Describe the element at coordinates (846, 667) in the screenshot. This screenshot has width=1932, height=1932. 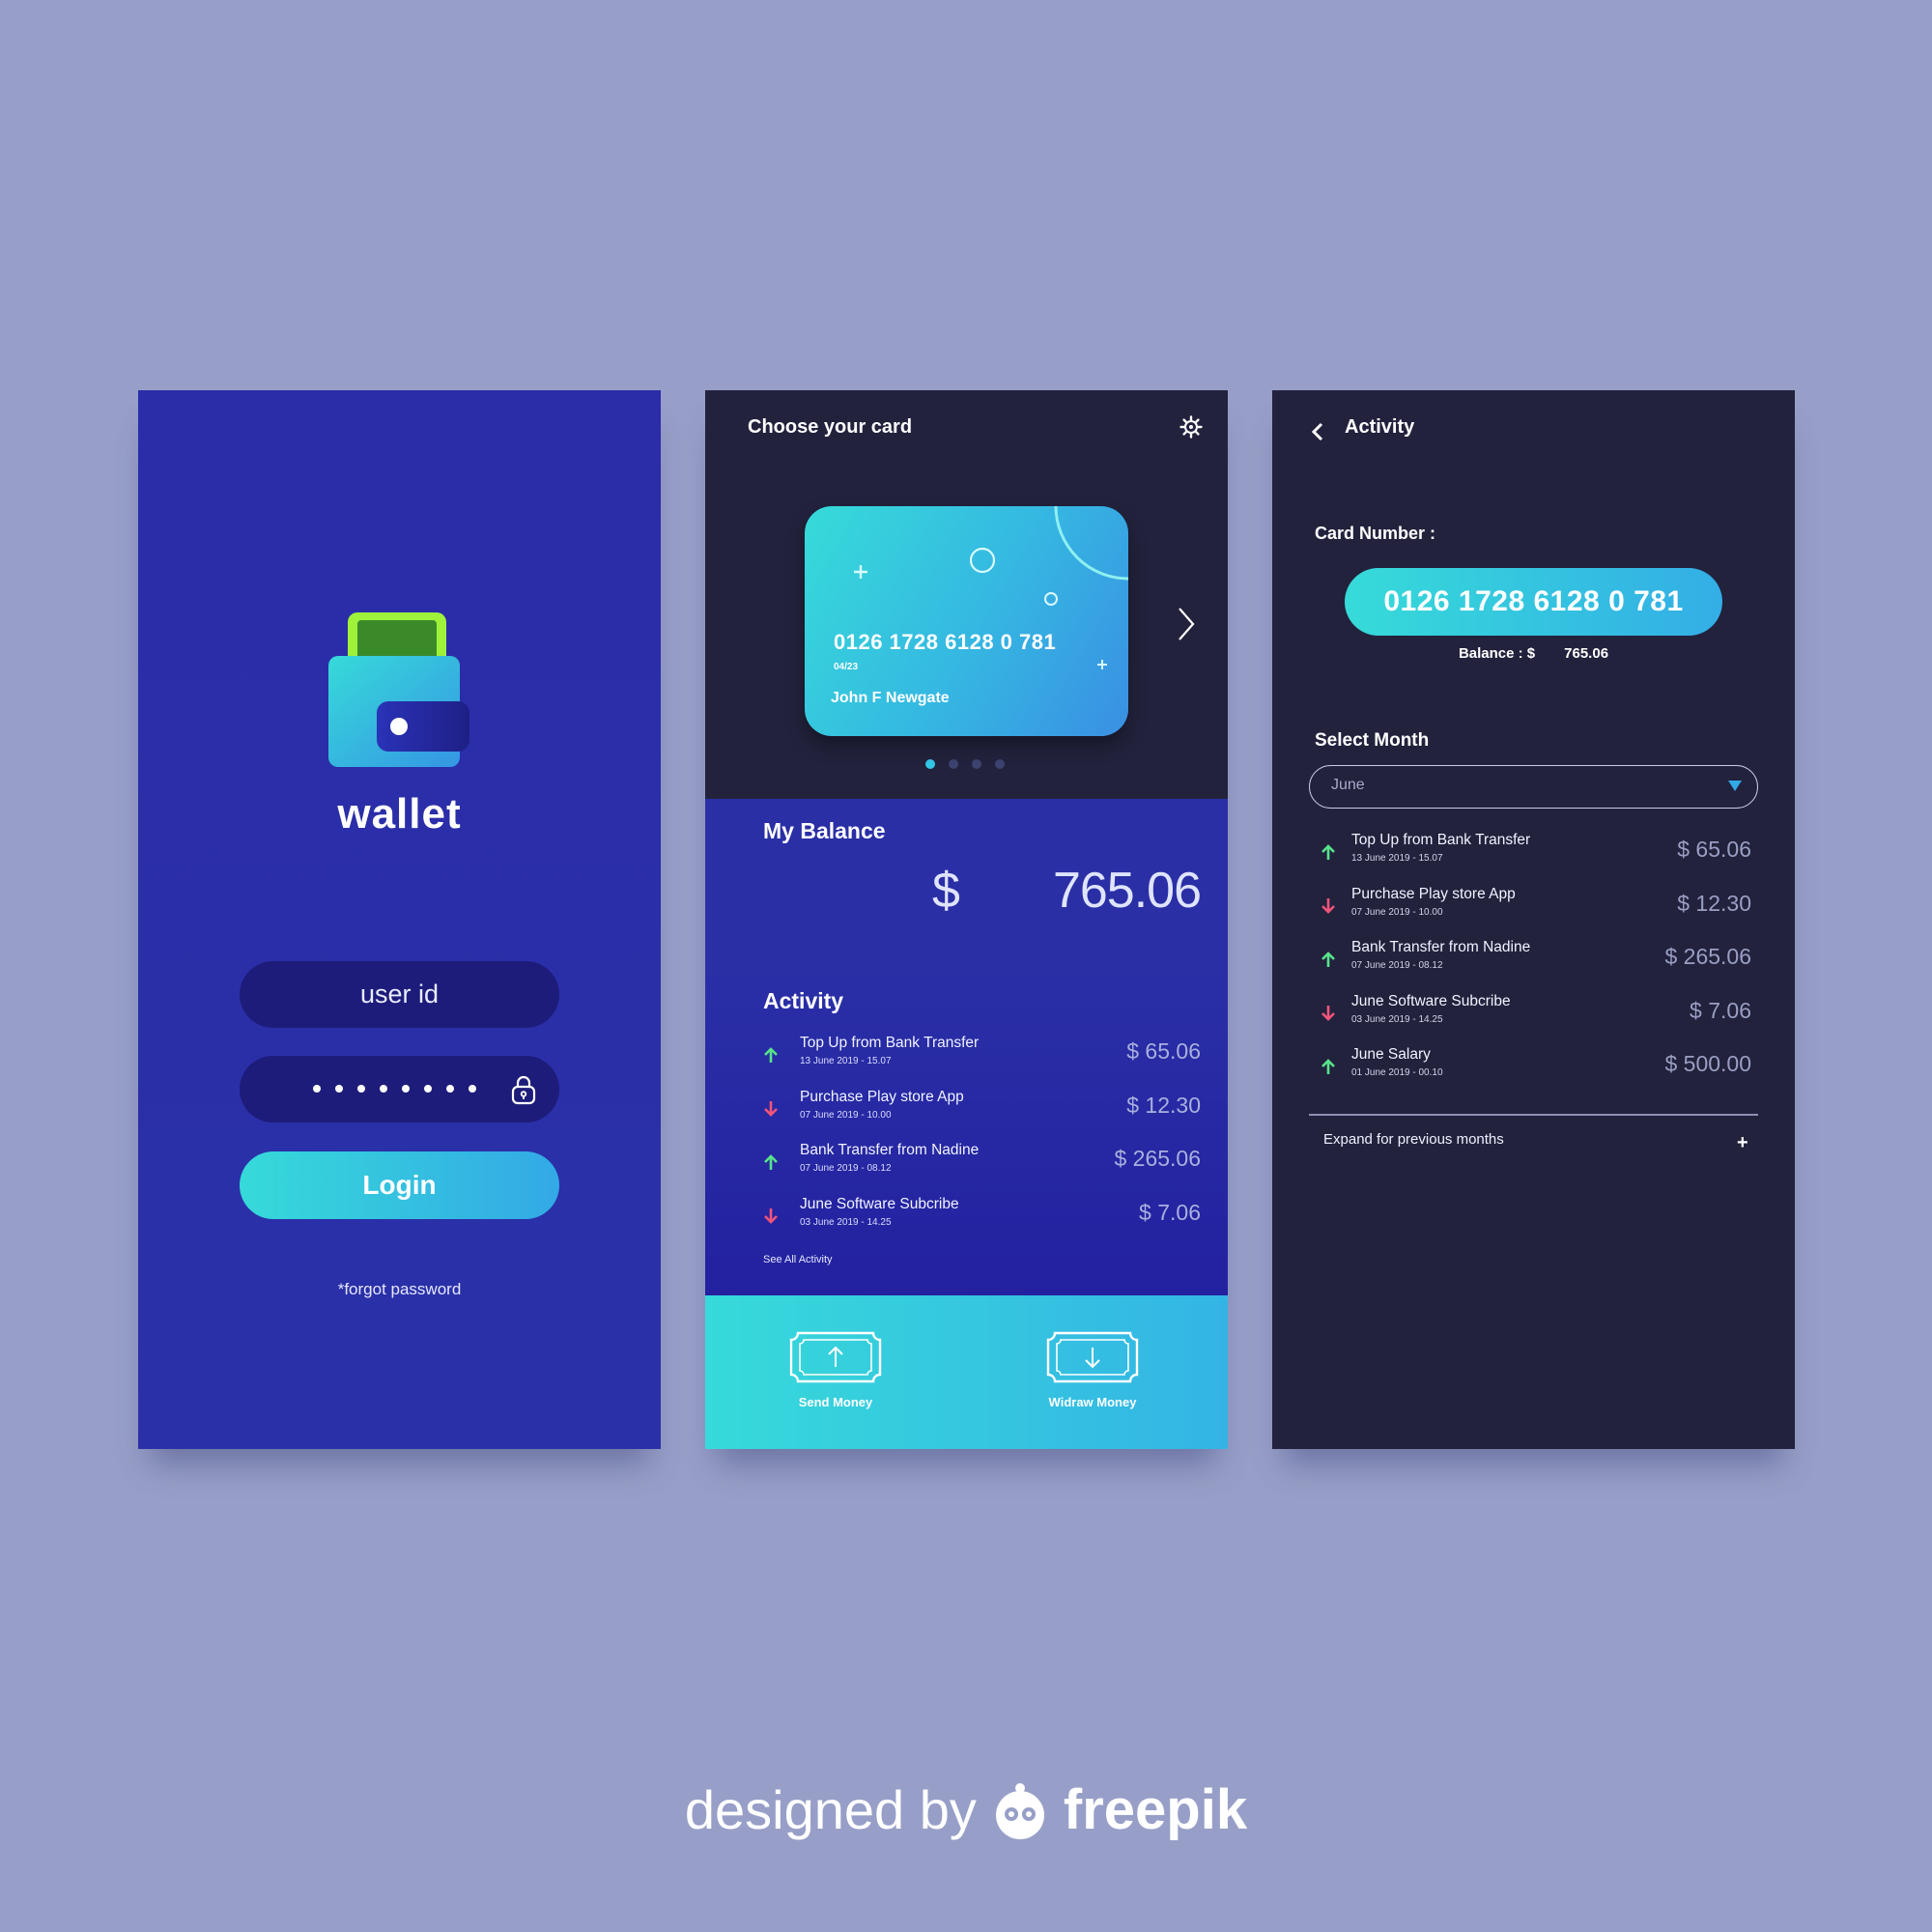
I see `card-expiry: 04/23` at that location.